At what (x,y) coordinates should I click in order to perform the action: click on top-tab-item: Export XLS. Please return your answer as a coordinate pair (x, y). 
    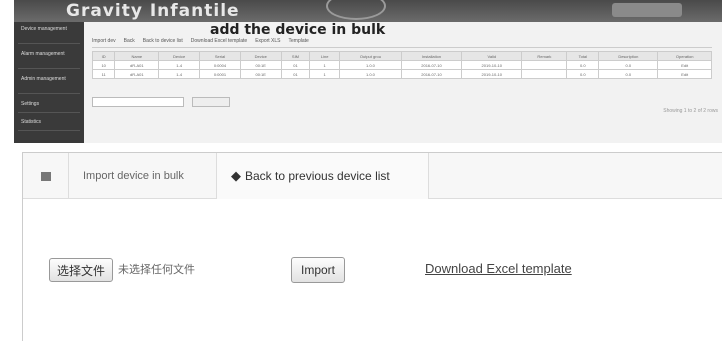
    Looking at the image, I should click on (267, 41).